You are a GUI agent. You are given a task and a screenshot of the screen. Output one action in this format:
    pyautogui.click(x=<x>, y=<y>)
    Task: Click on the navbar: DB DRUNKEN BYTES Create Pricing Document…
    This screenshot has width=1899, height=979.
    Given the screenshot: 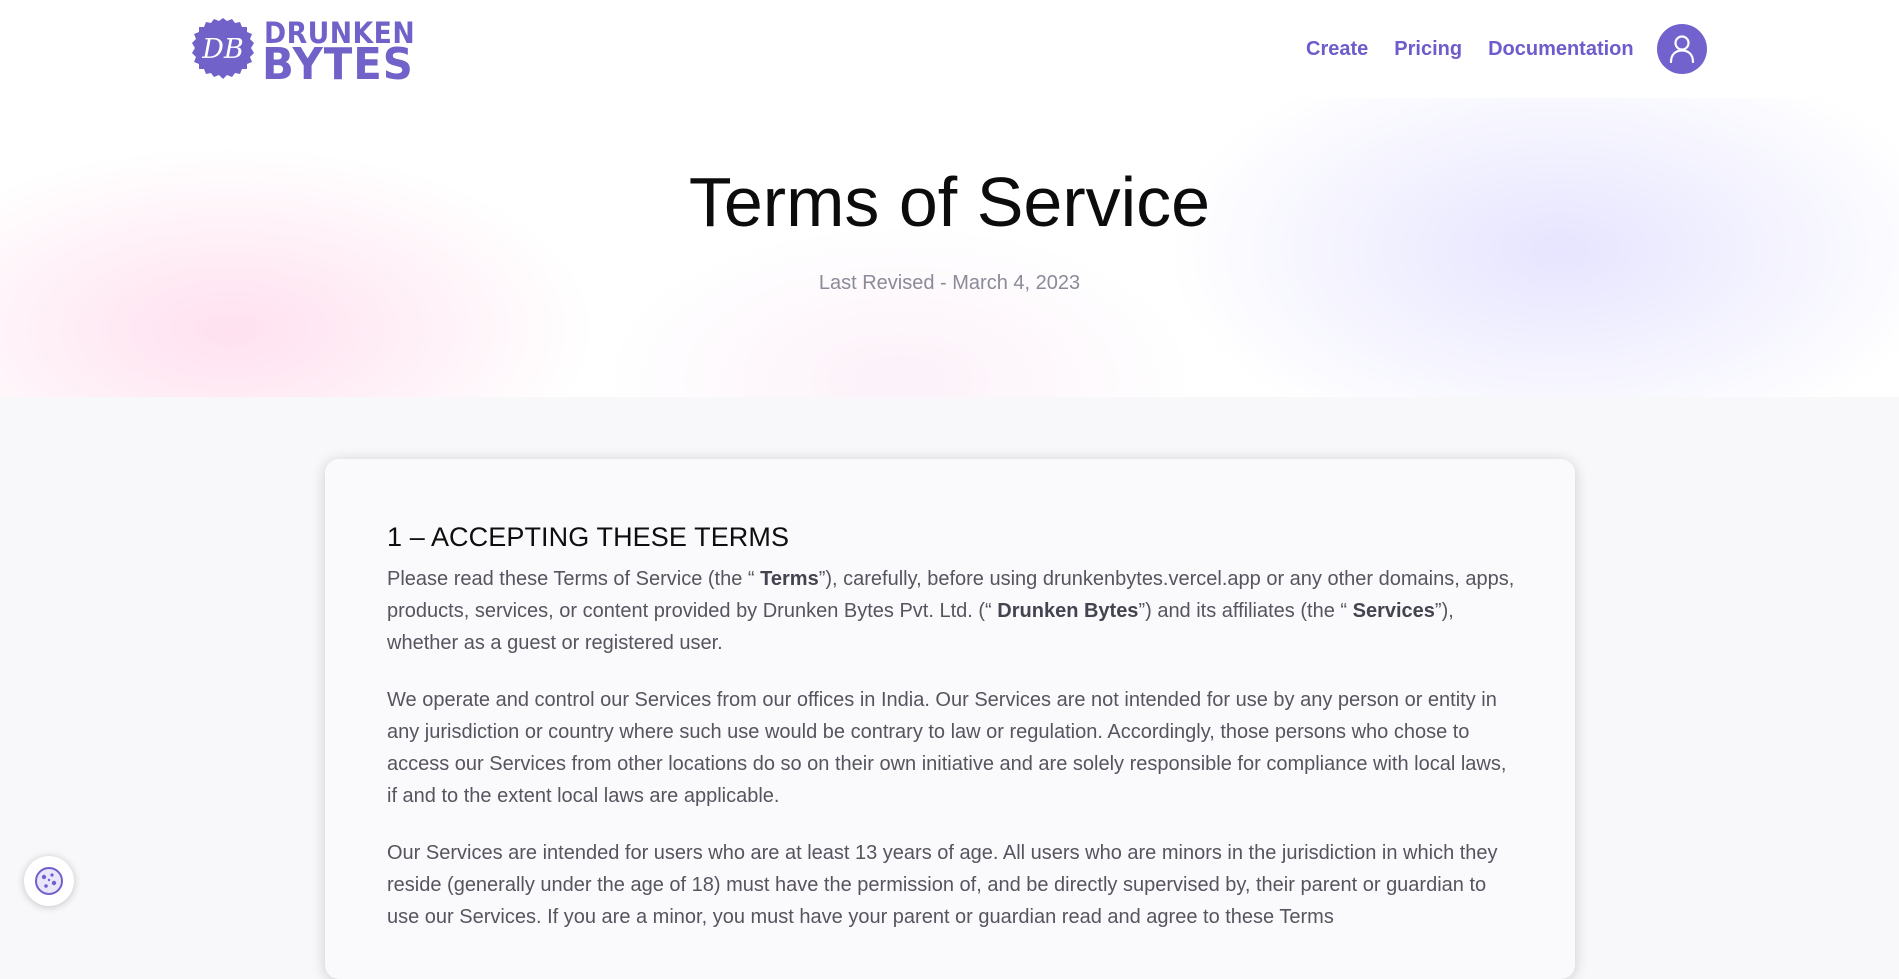 What is the action you would take?
    pyautogui.click(x=949, y=49)
    